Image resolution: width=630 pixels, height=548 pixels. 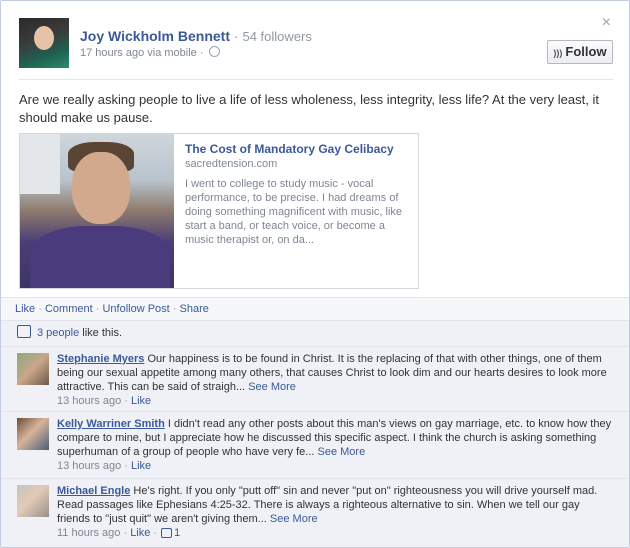 I want to click on post-timestamp: 17 hours ago via mobile, so click(x=138, y=53).